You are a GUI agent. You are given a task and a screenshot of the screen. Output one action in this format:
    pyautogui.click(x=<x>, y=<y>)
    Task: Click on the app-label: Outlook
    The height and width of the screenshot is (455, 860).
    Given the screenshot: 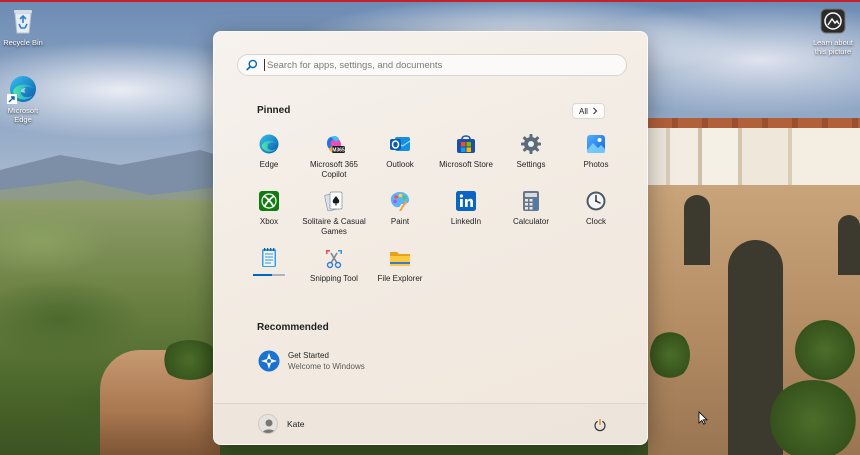 What is the action you would take?
    pyautogui.click(x=400, y=164)
    